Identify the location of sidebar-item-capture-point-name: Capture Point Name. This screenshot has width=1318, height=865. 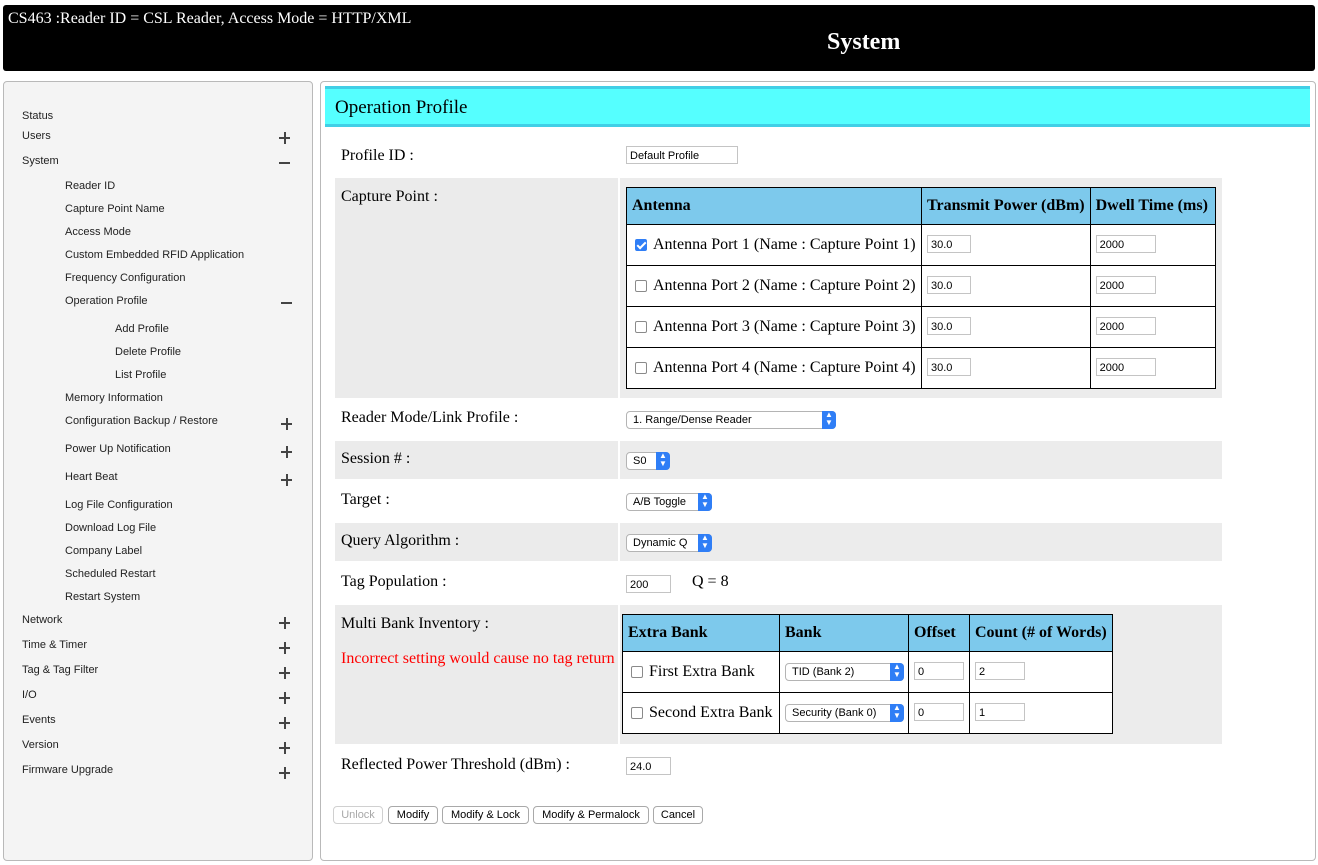
(115, 209).